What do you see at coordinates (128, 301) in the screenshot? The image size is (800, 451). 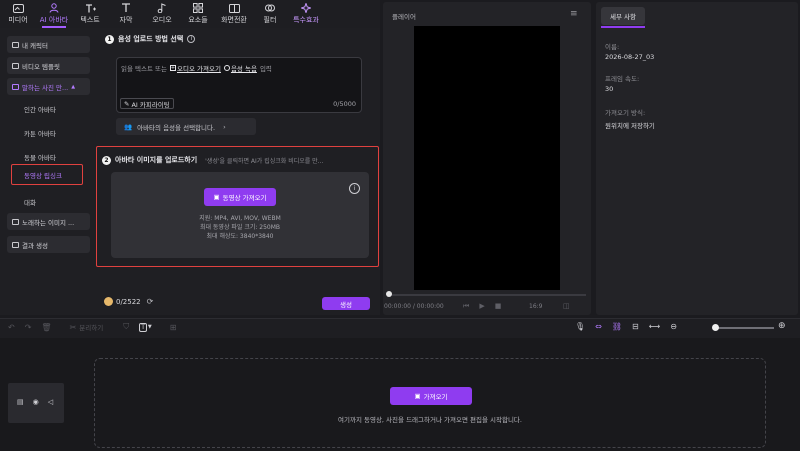 I see `credits-value: 0/2522` at bounding box center [128, 301].